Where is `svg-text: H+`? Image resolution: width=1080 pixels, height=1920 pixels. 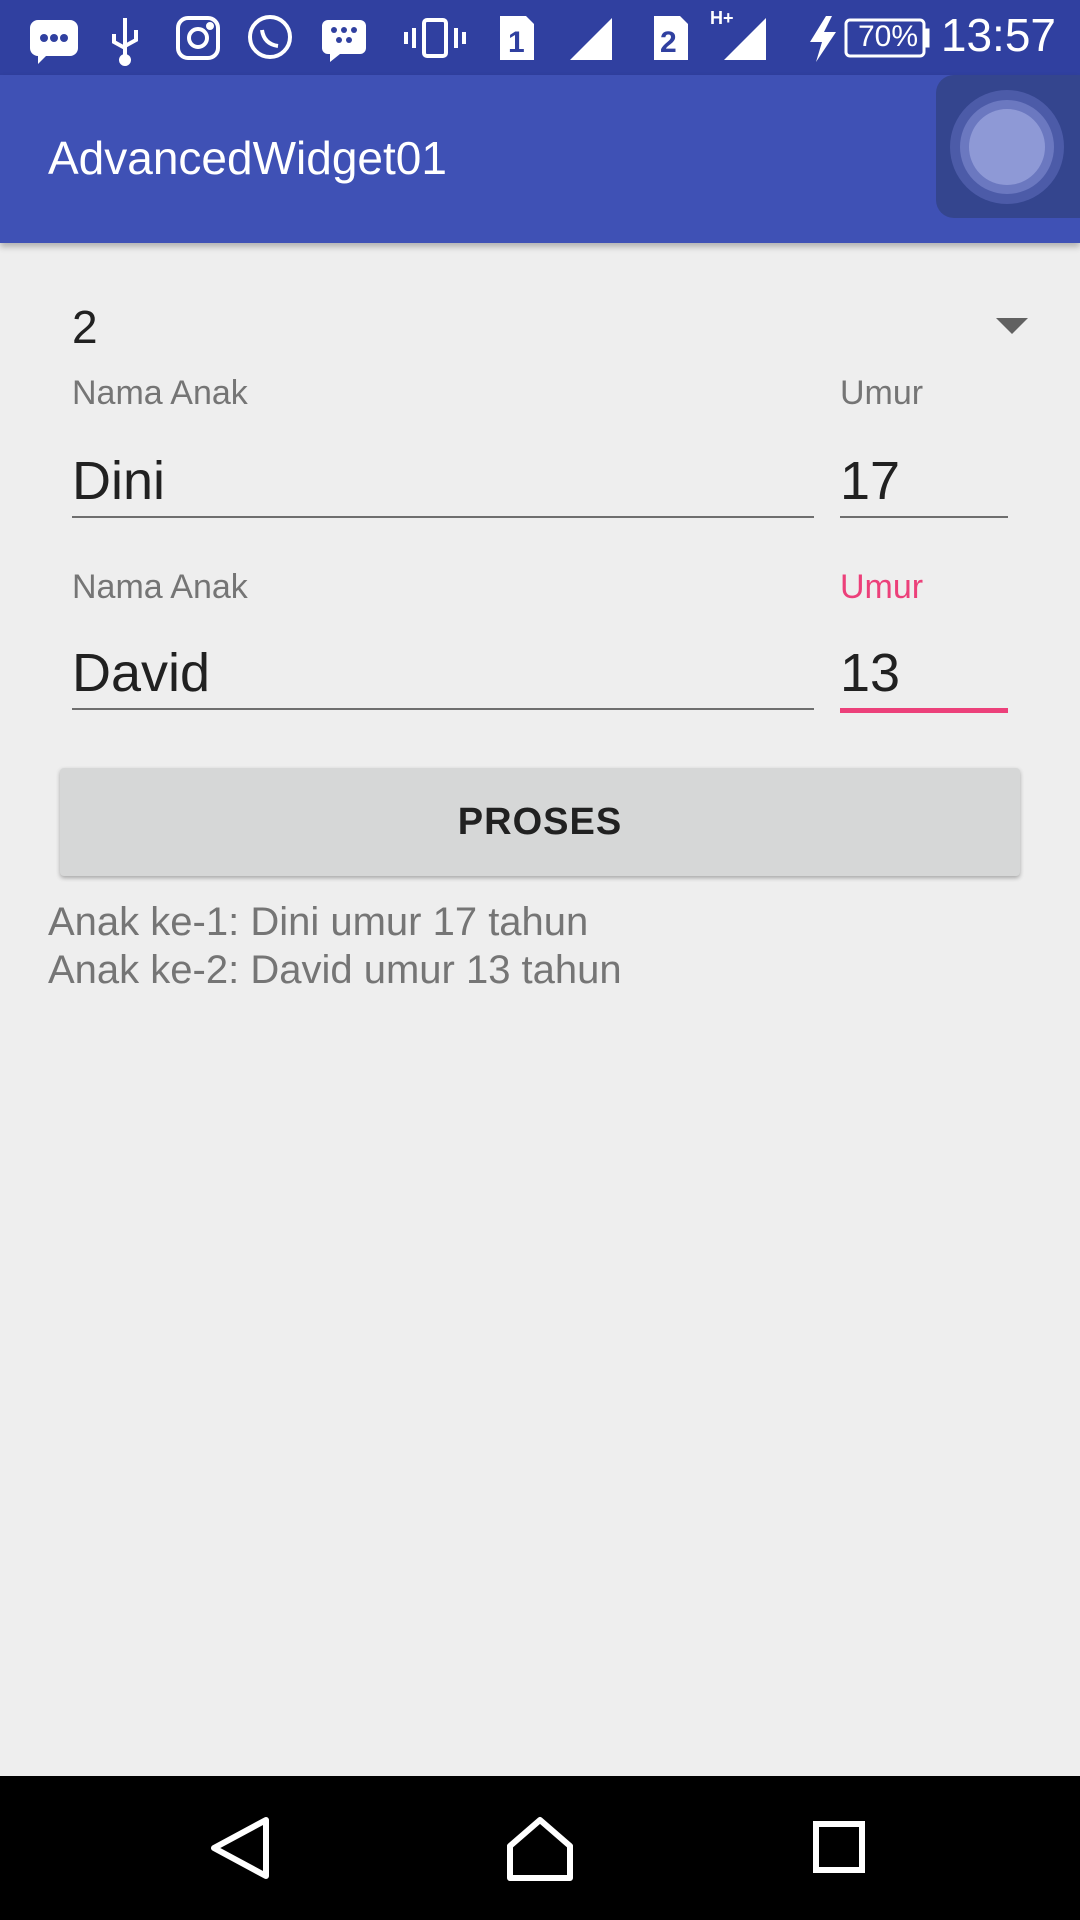
svg-text: H+ is located at coordinates (722, 18).